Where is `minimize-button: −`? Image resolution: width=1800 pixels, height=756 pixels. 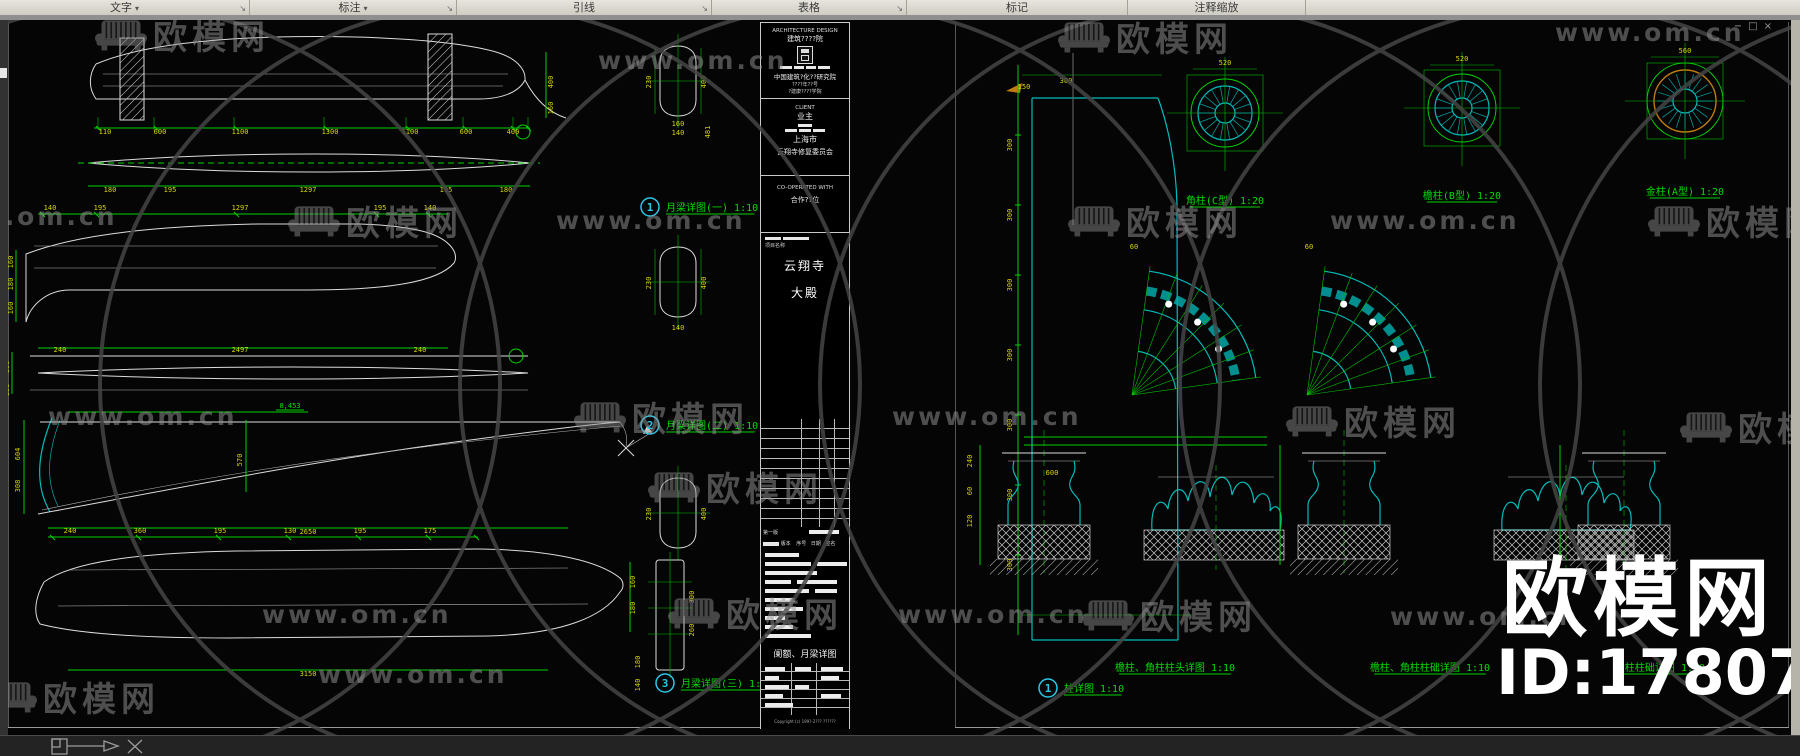 minimize-button: − is located at coordinates (1741, 26).